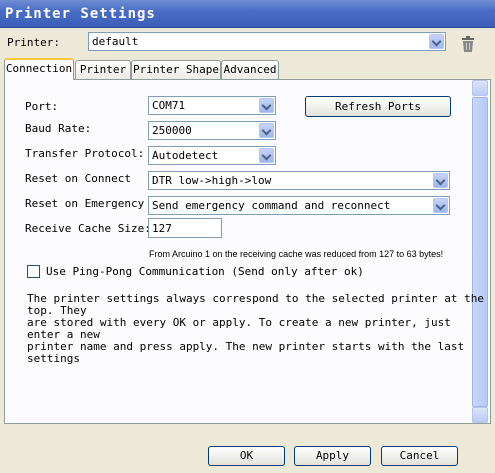  Describe the element at coordinates (80, 14) in the screenshot. I see `window-title: Printer Settings` at that location.